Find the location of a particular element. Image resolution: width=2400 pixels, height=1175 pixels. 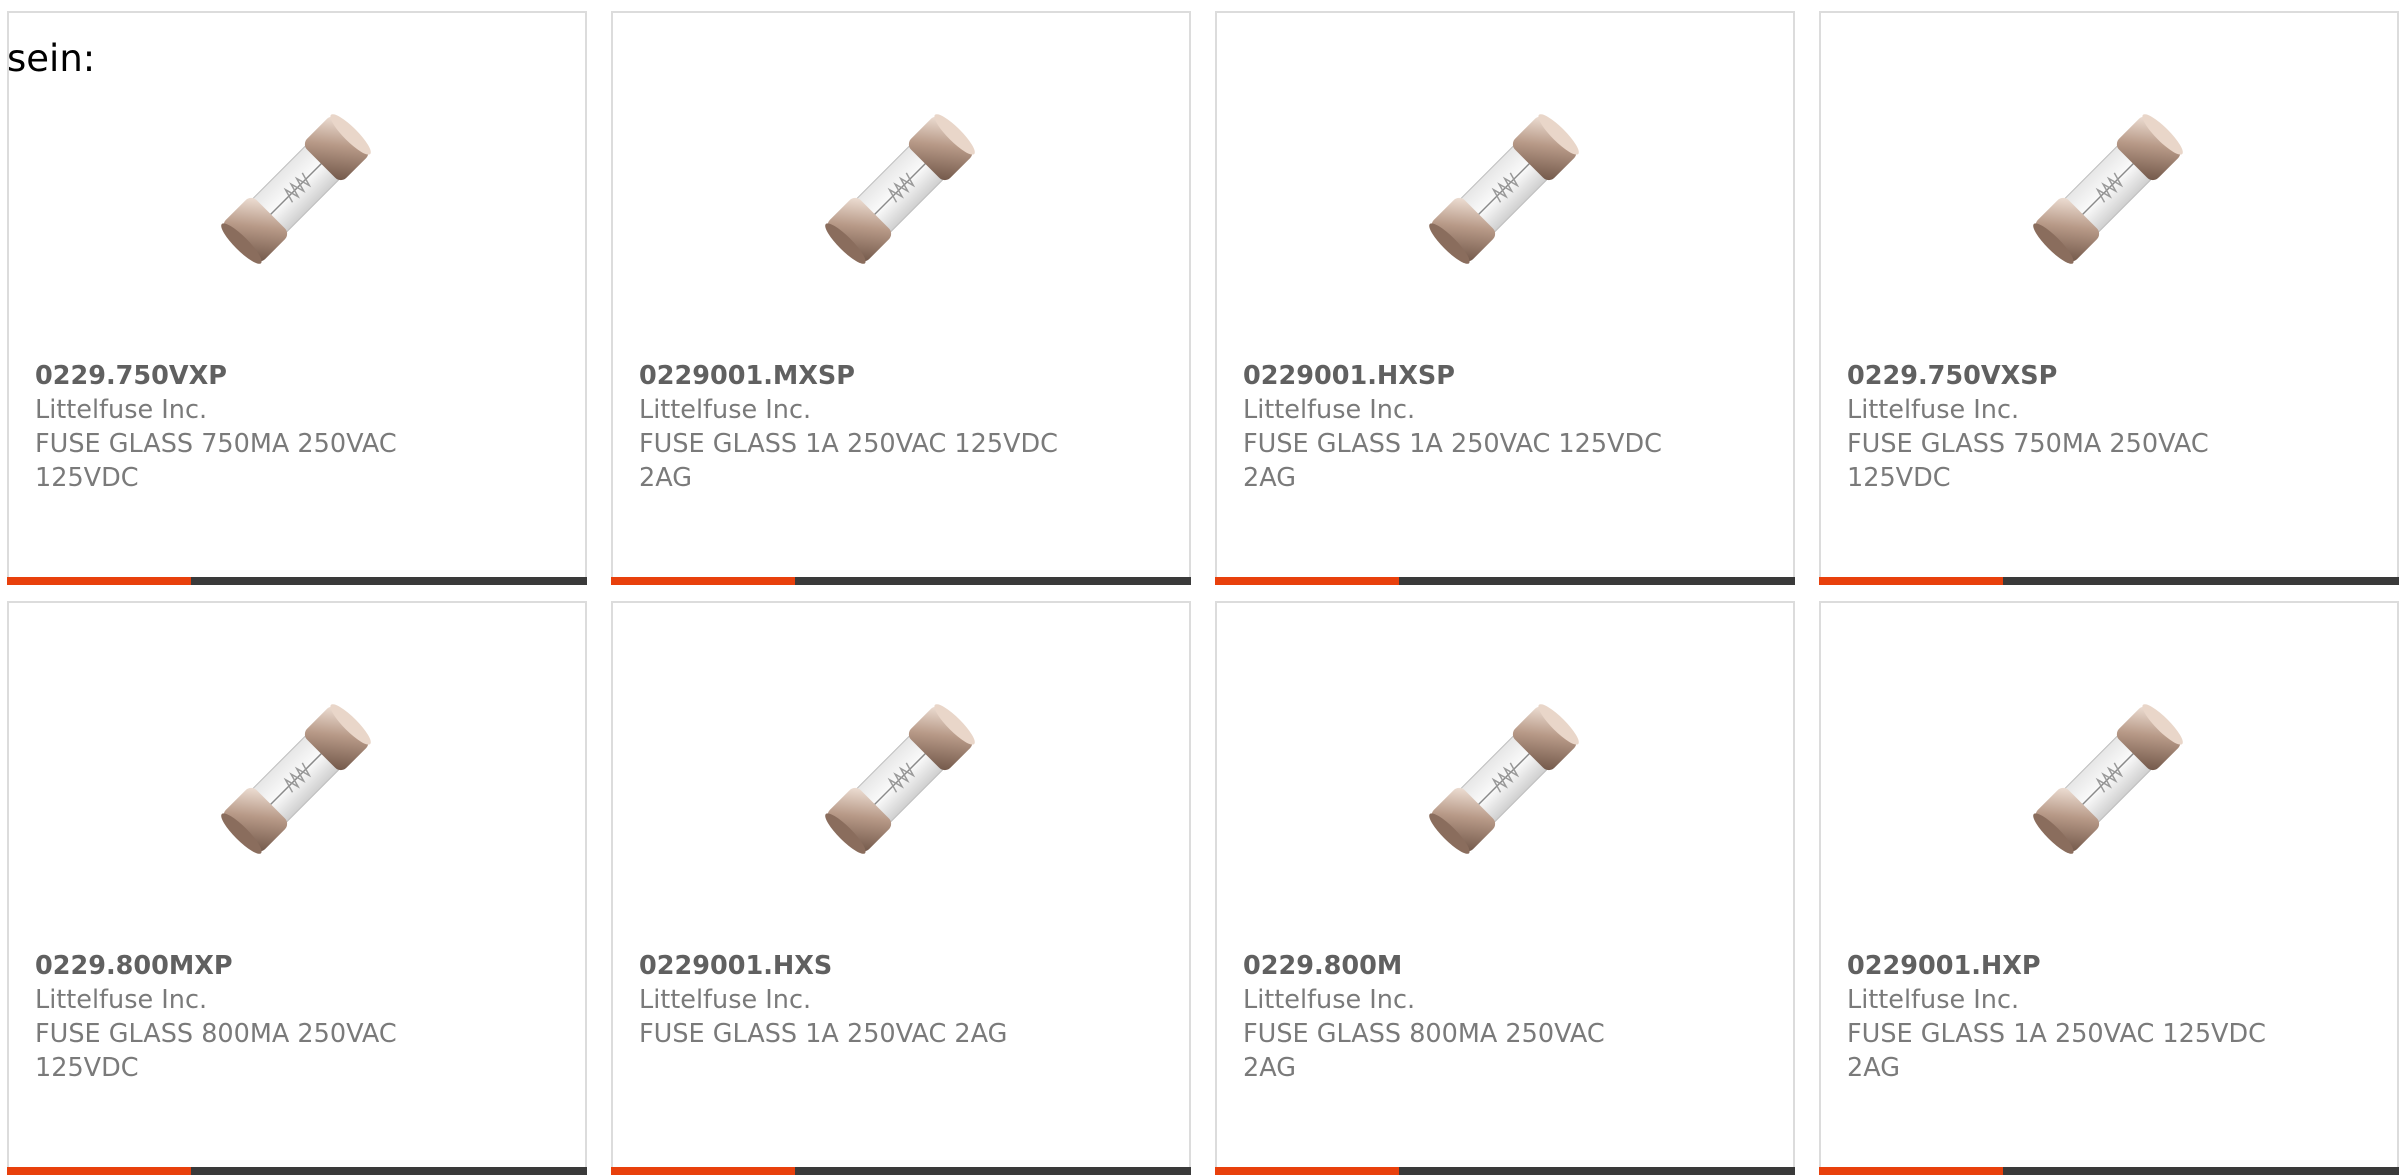

description: FUSE GLASS 800MA 250VAC 125VDC is located at coordinates (216, 1051).